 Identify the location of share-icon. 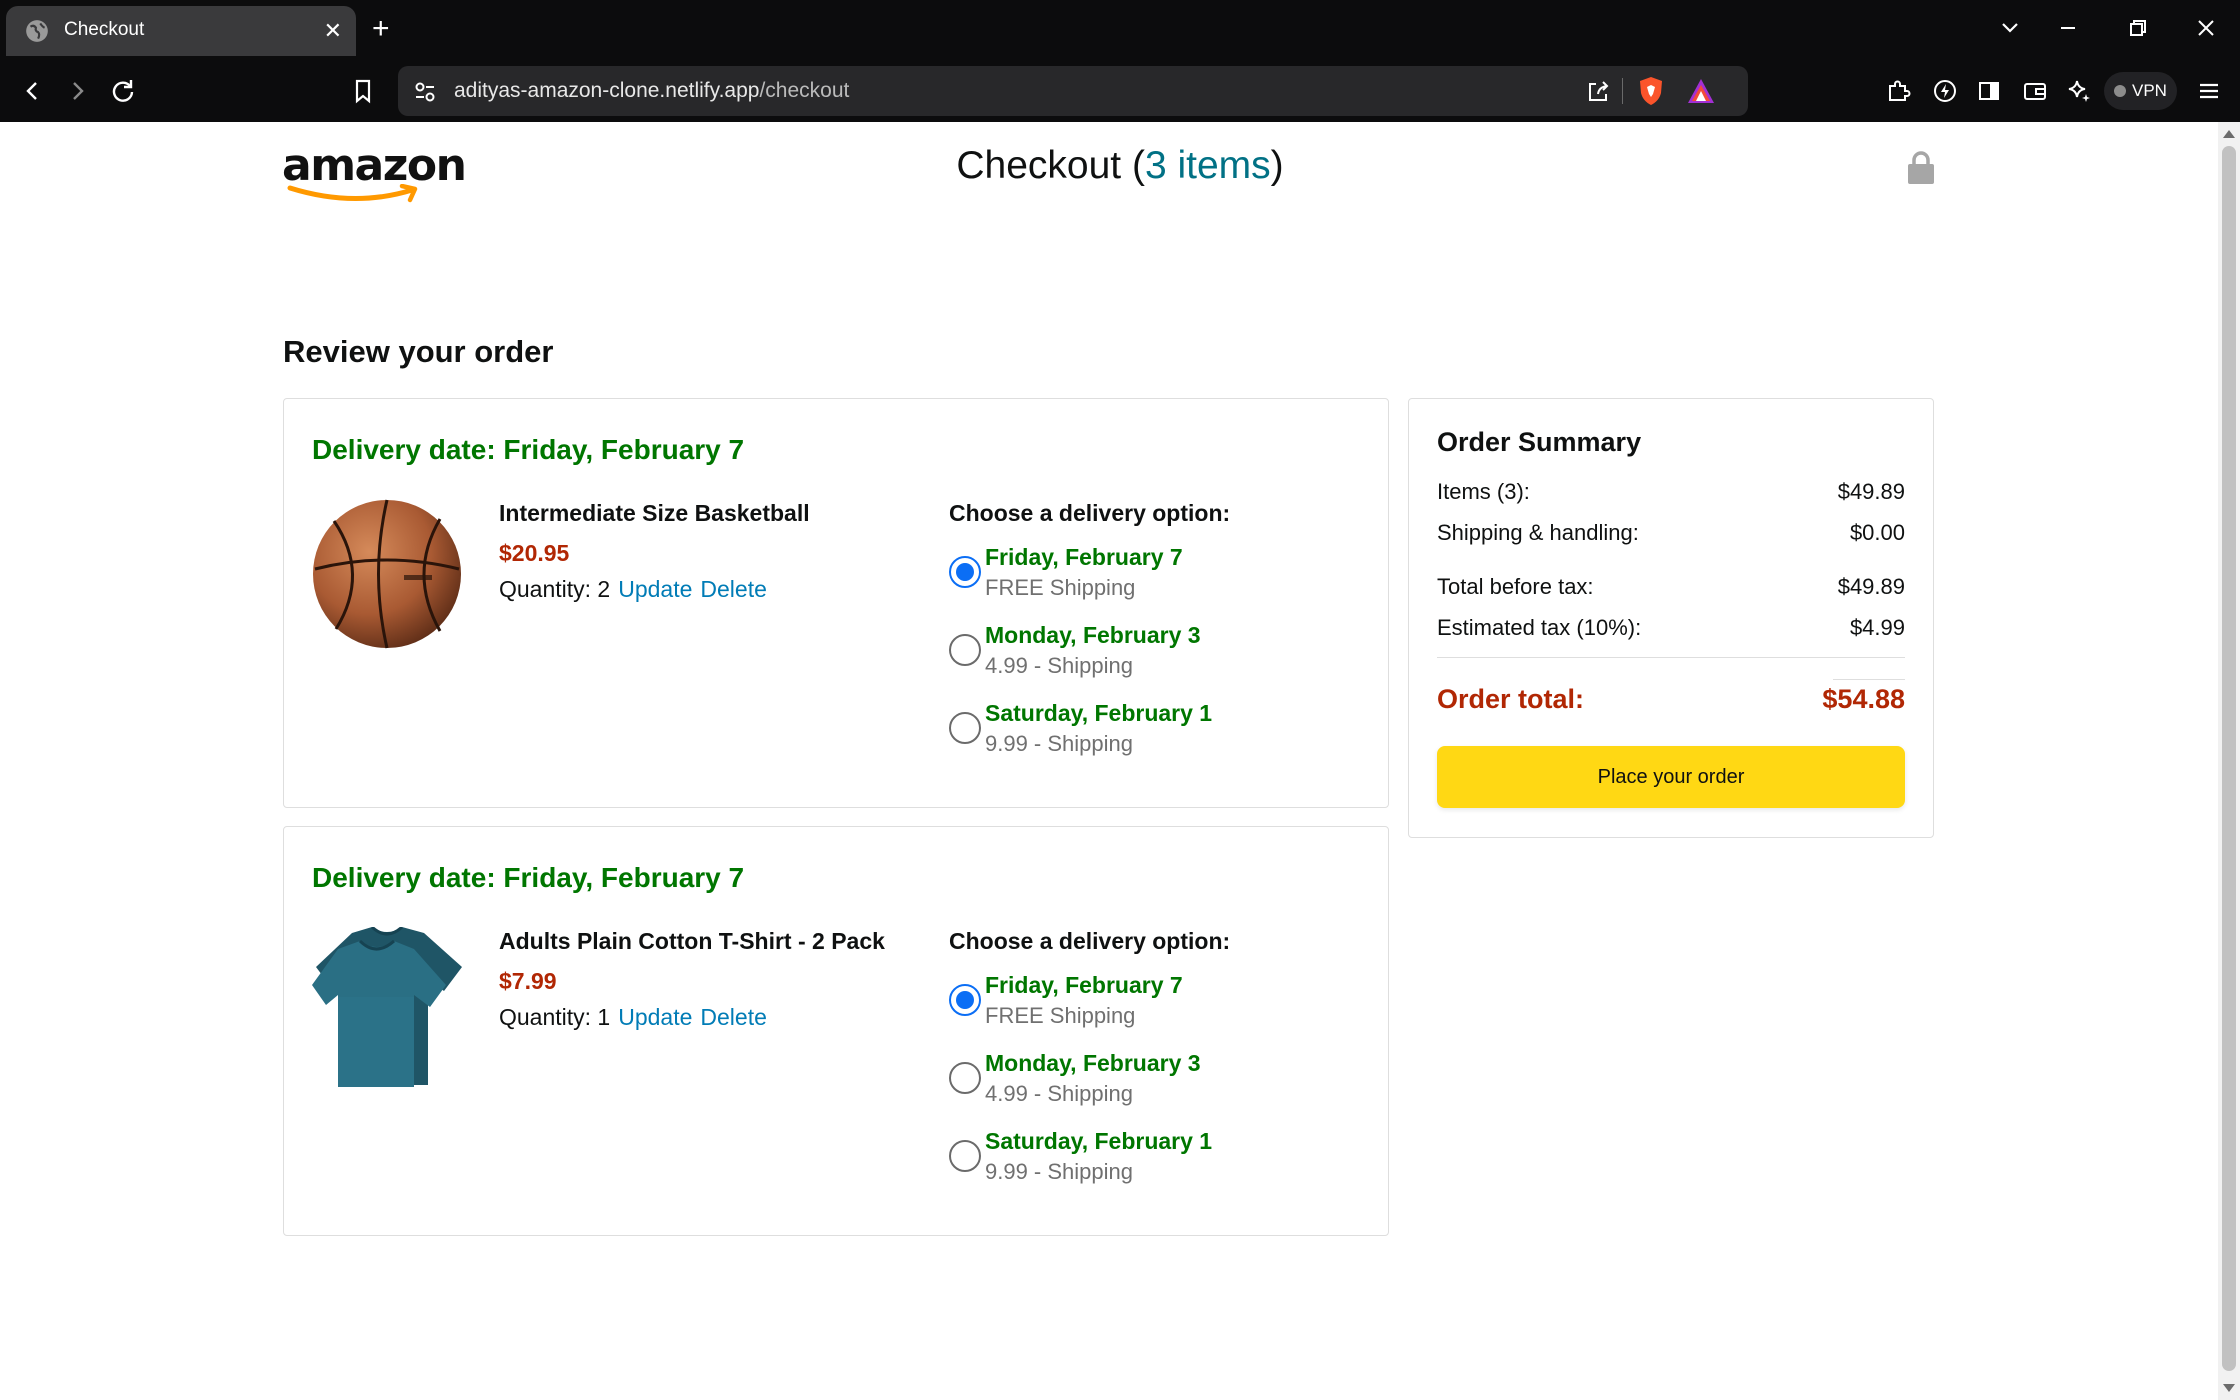
(1598, 92).